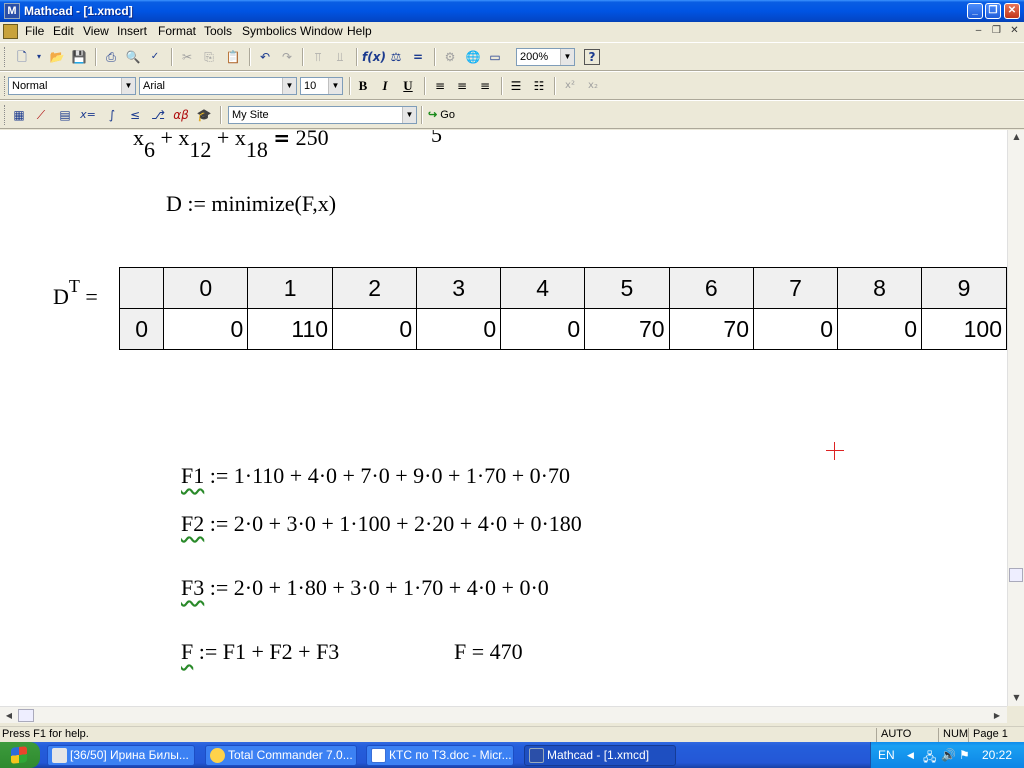  Describe the element at coordinates (418, 57) in the screenshot. I see `calculate-icon: =` at that location.